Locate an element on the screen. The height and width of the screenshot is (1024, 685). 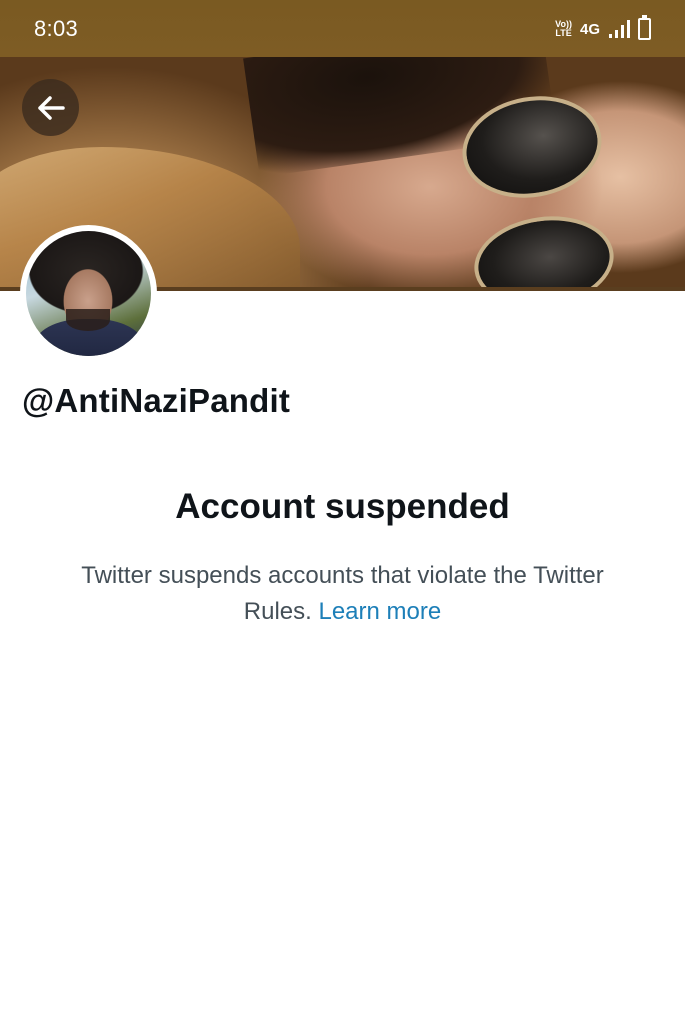
arrow-left-icon is located at coordinates (51, 107).